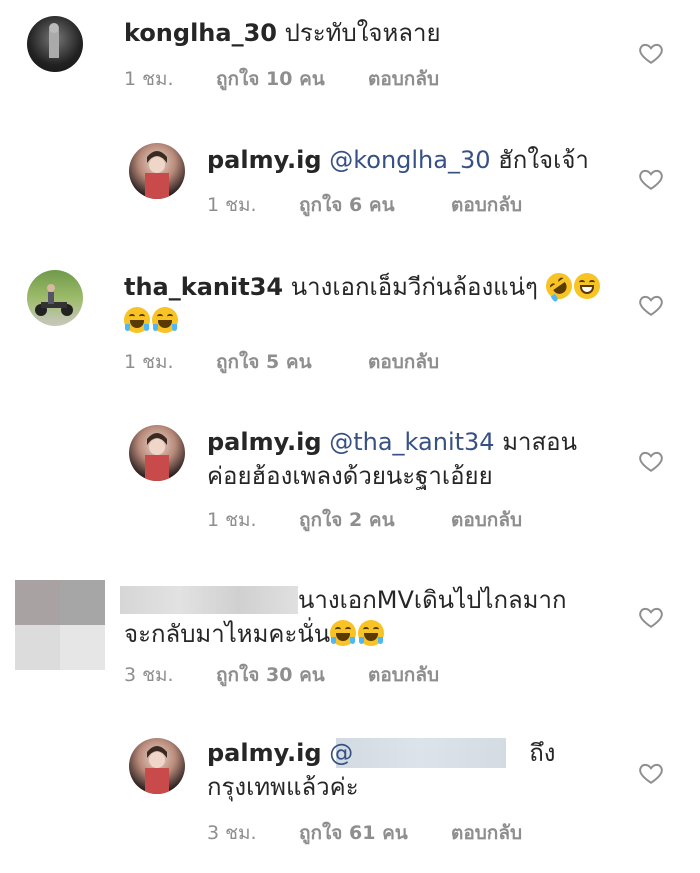 This screenshot has width=700, height=873. What do you see at coordinates (381, 770) in the screenshot?
I see `comment-text: palmy.ig @ ถึง กรุงเทพแล้วค่ะ` at bounding box center [381, 770].